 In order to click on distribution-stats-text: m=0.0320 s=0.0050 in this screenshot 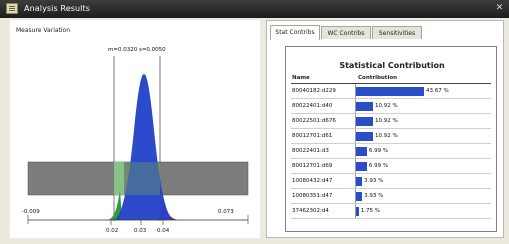, I will do `click(137, 50)`.